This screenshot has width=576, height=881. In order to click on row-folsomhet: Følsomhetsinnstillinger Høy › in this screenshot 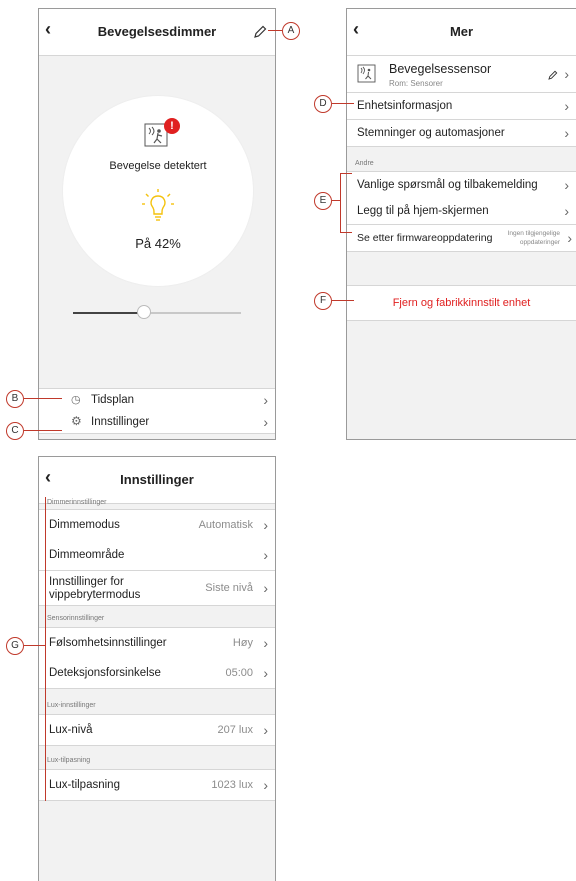, I will do `click(157, 643)`.